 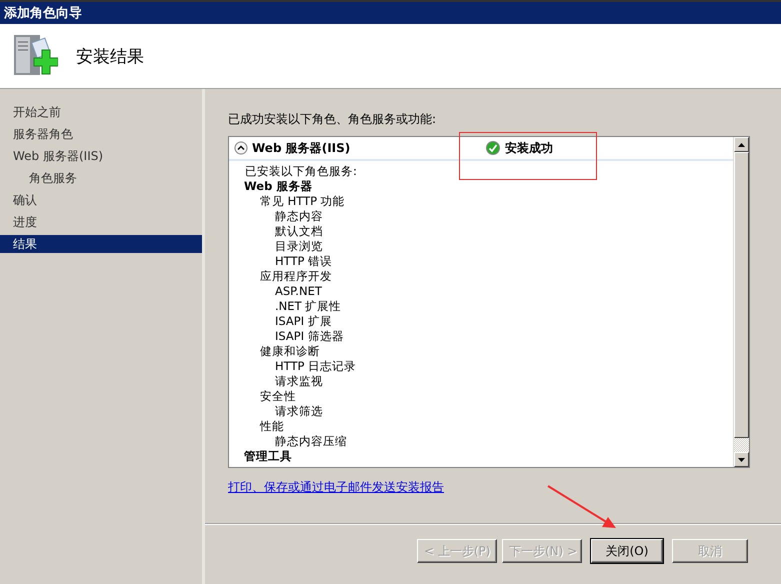 What do you see at coordinates (101, 178) in the screenshot?
I see `nav-item: 角色服务` at bounding box center [101, 178].